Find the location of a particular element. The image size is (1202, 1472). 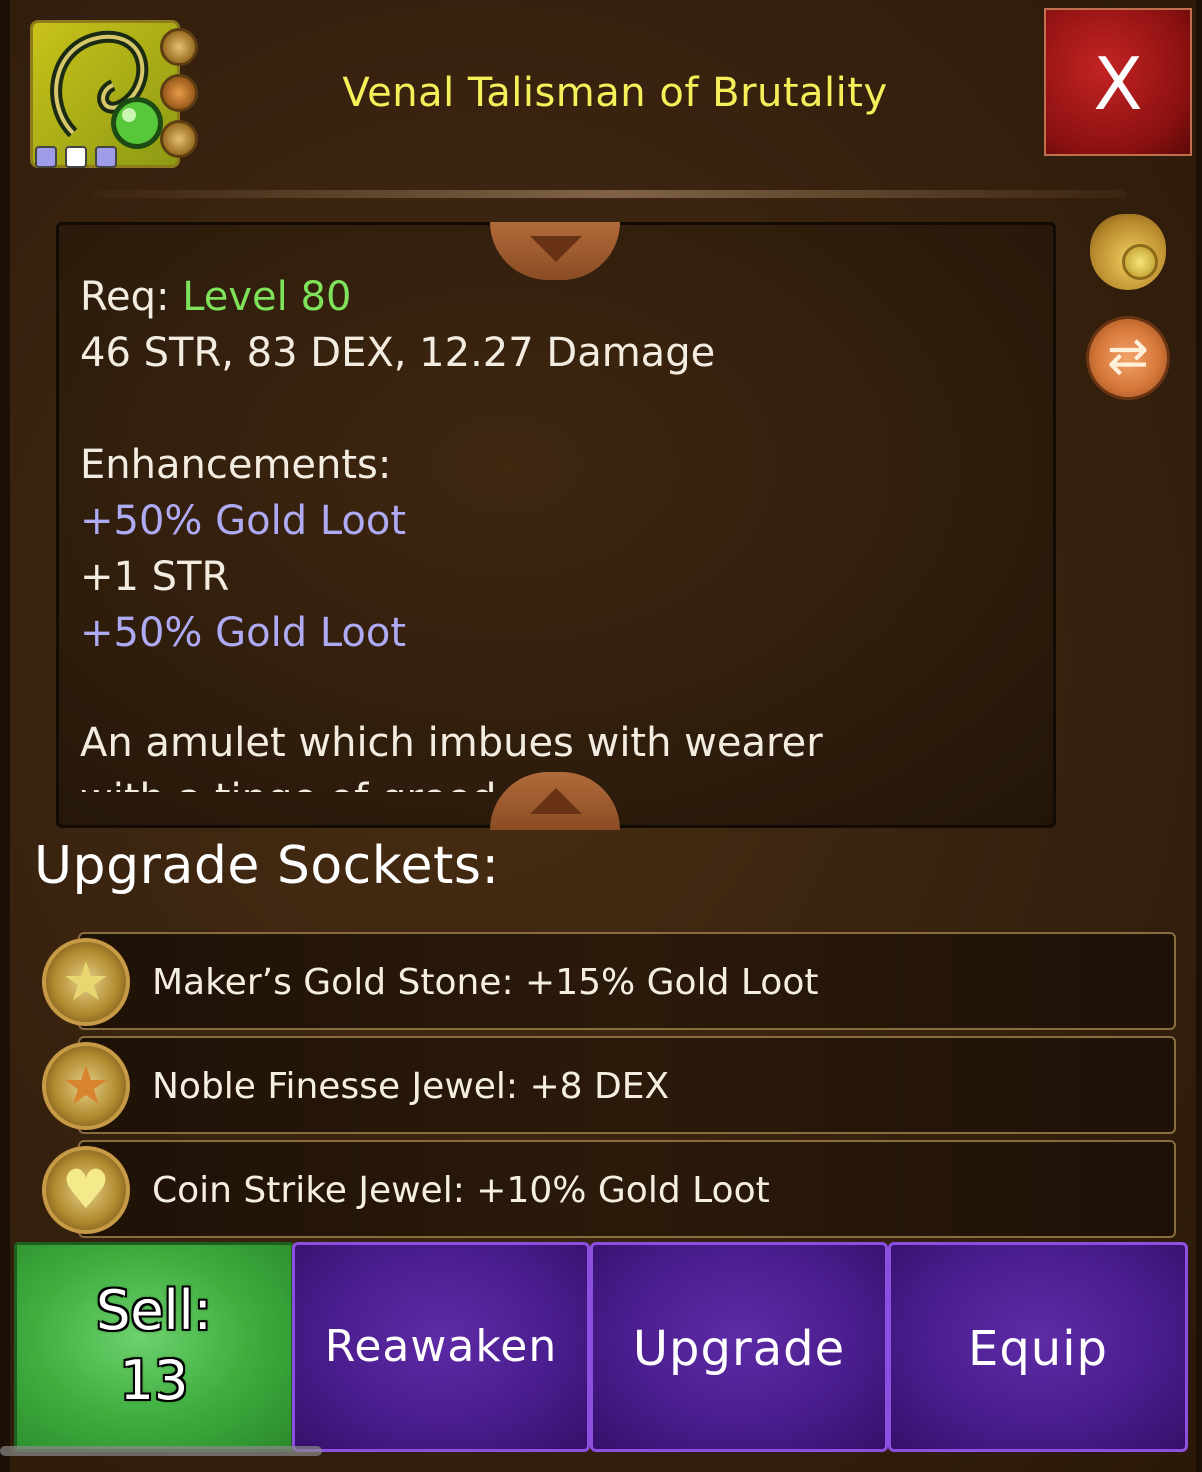

amulet-icon is located at coordinates (105, 94).